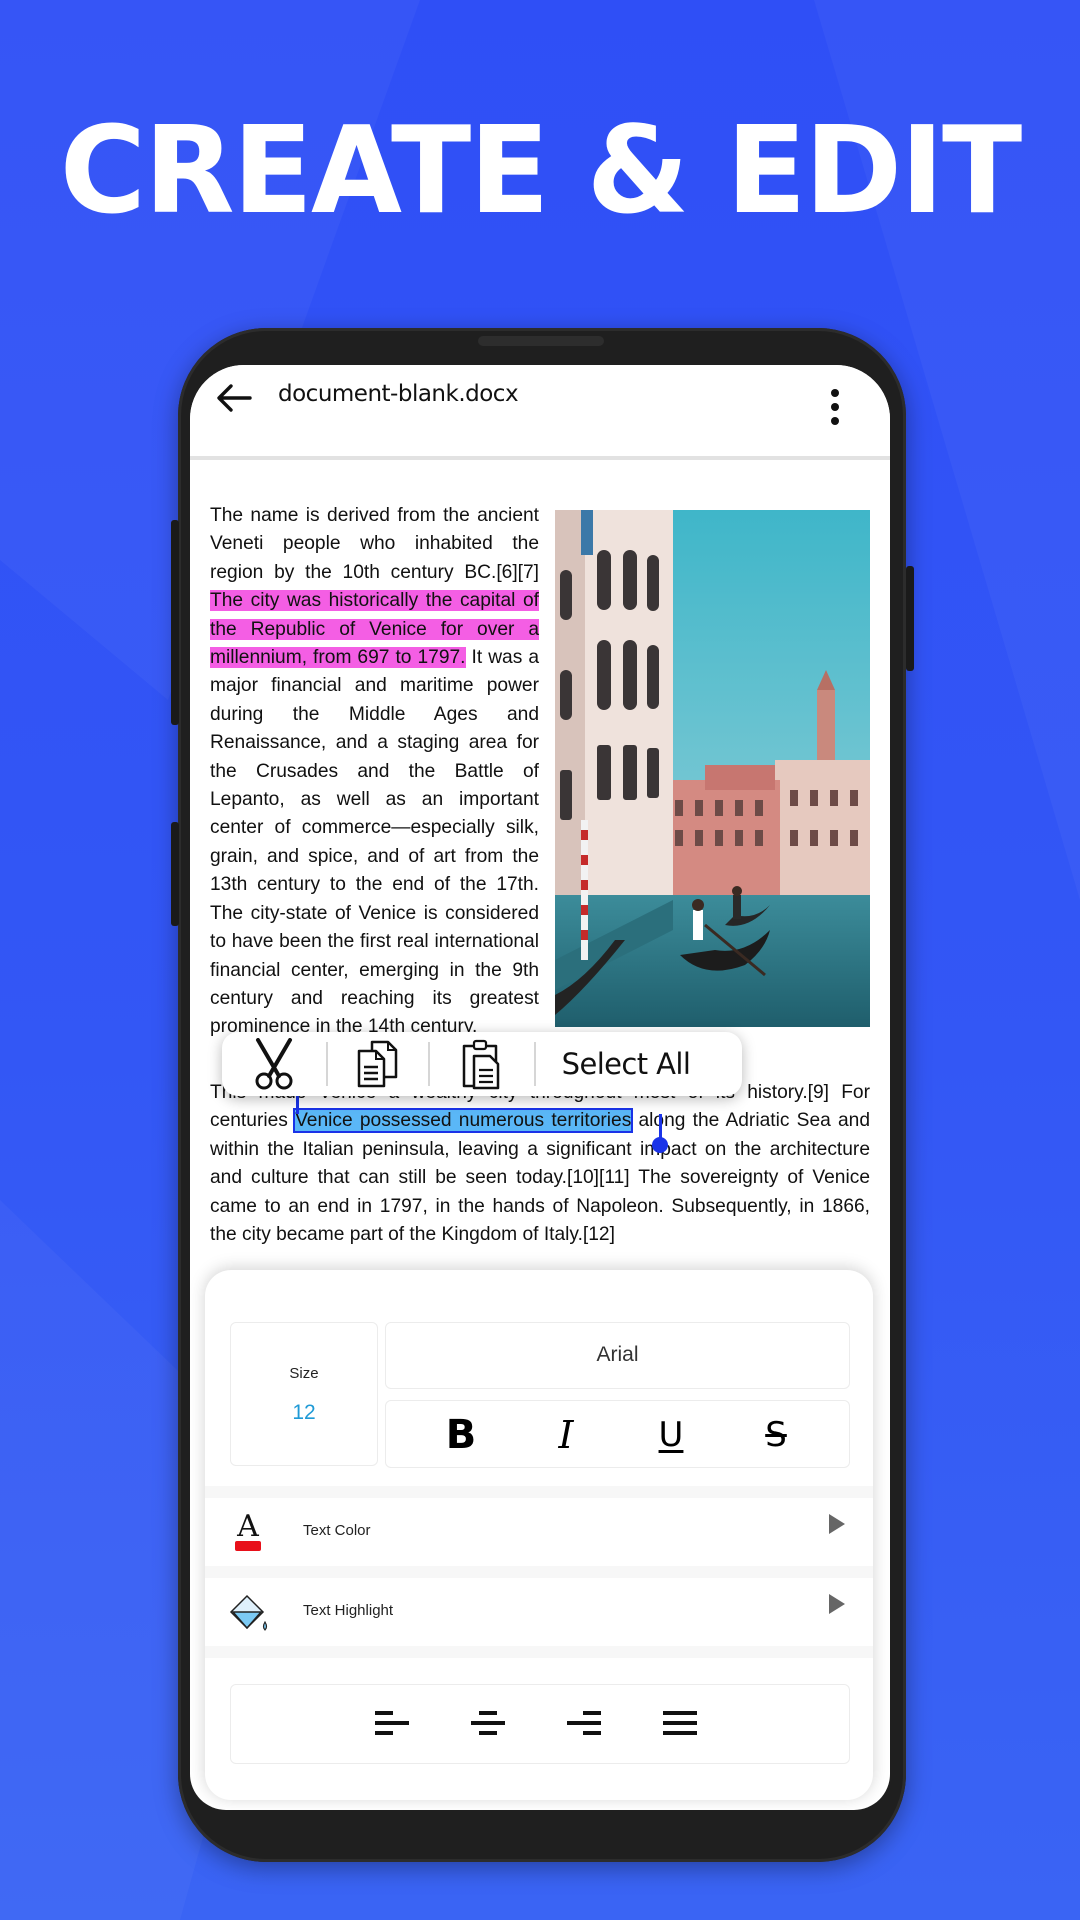 The height and width of the screenshot is (1920, 1080). I want to click on bold-button: B, so click(461, 1435).